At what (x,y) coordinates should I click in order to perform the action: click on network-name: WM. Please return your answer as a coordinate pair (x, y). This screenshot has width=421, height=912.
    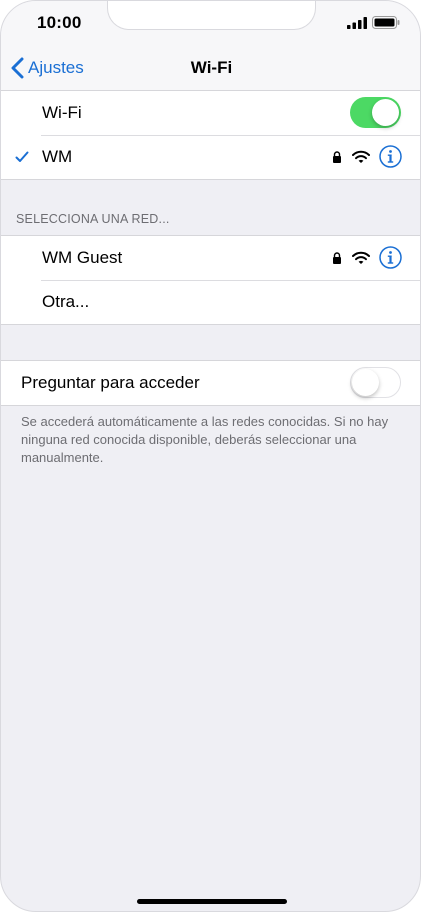
    Looking at the image, I should click on (57, 156).